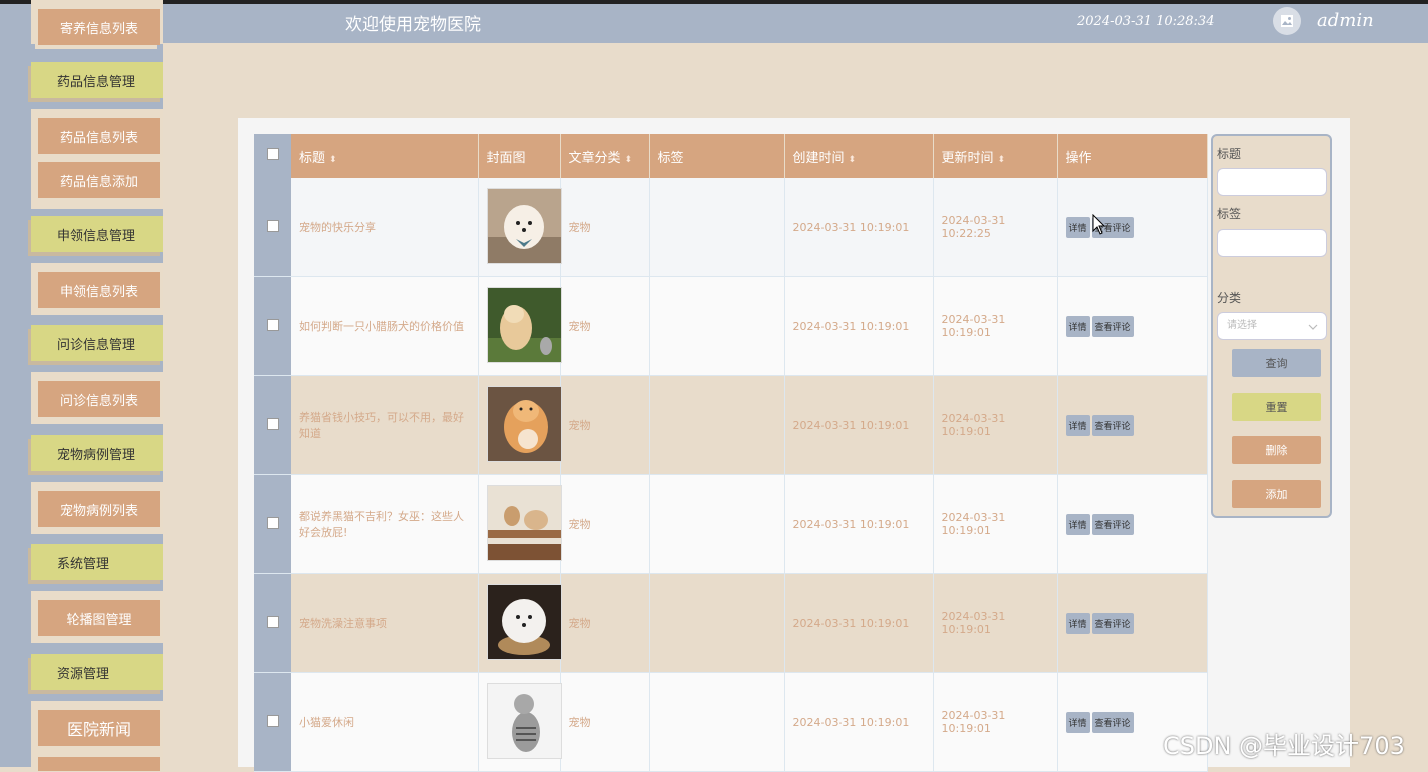  I want to click on chevron-down-icon, so click(1313, 327).